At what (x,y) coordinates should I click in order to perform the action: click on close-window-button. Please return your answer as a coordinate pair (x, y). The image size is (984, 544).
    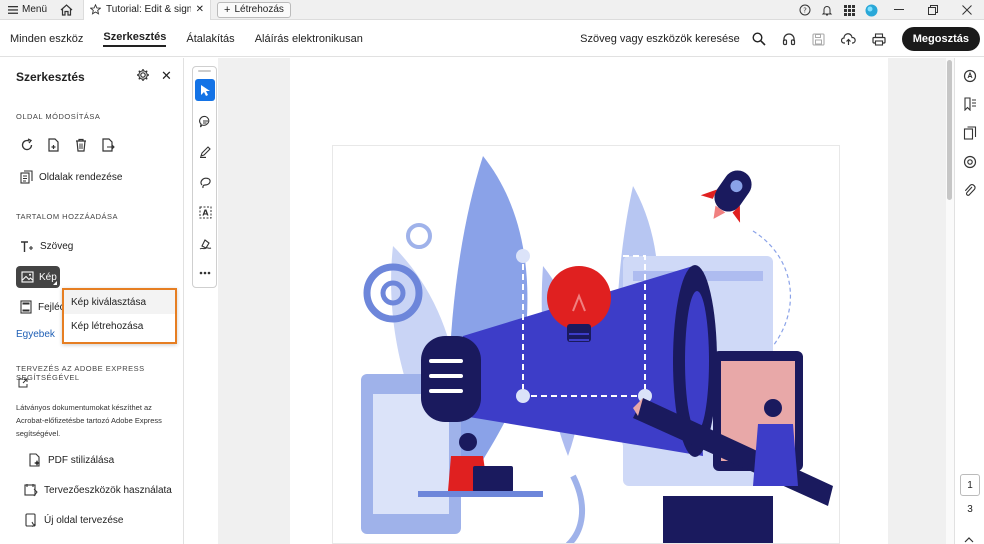
    Looking at the image, I should click on (967, 10).